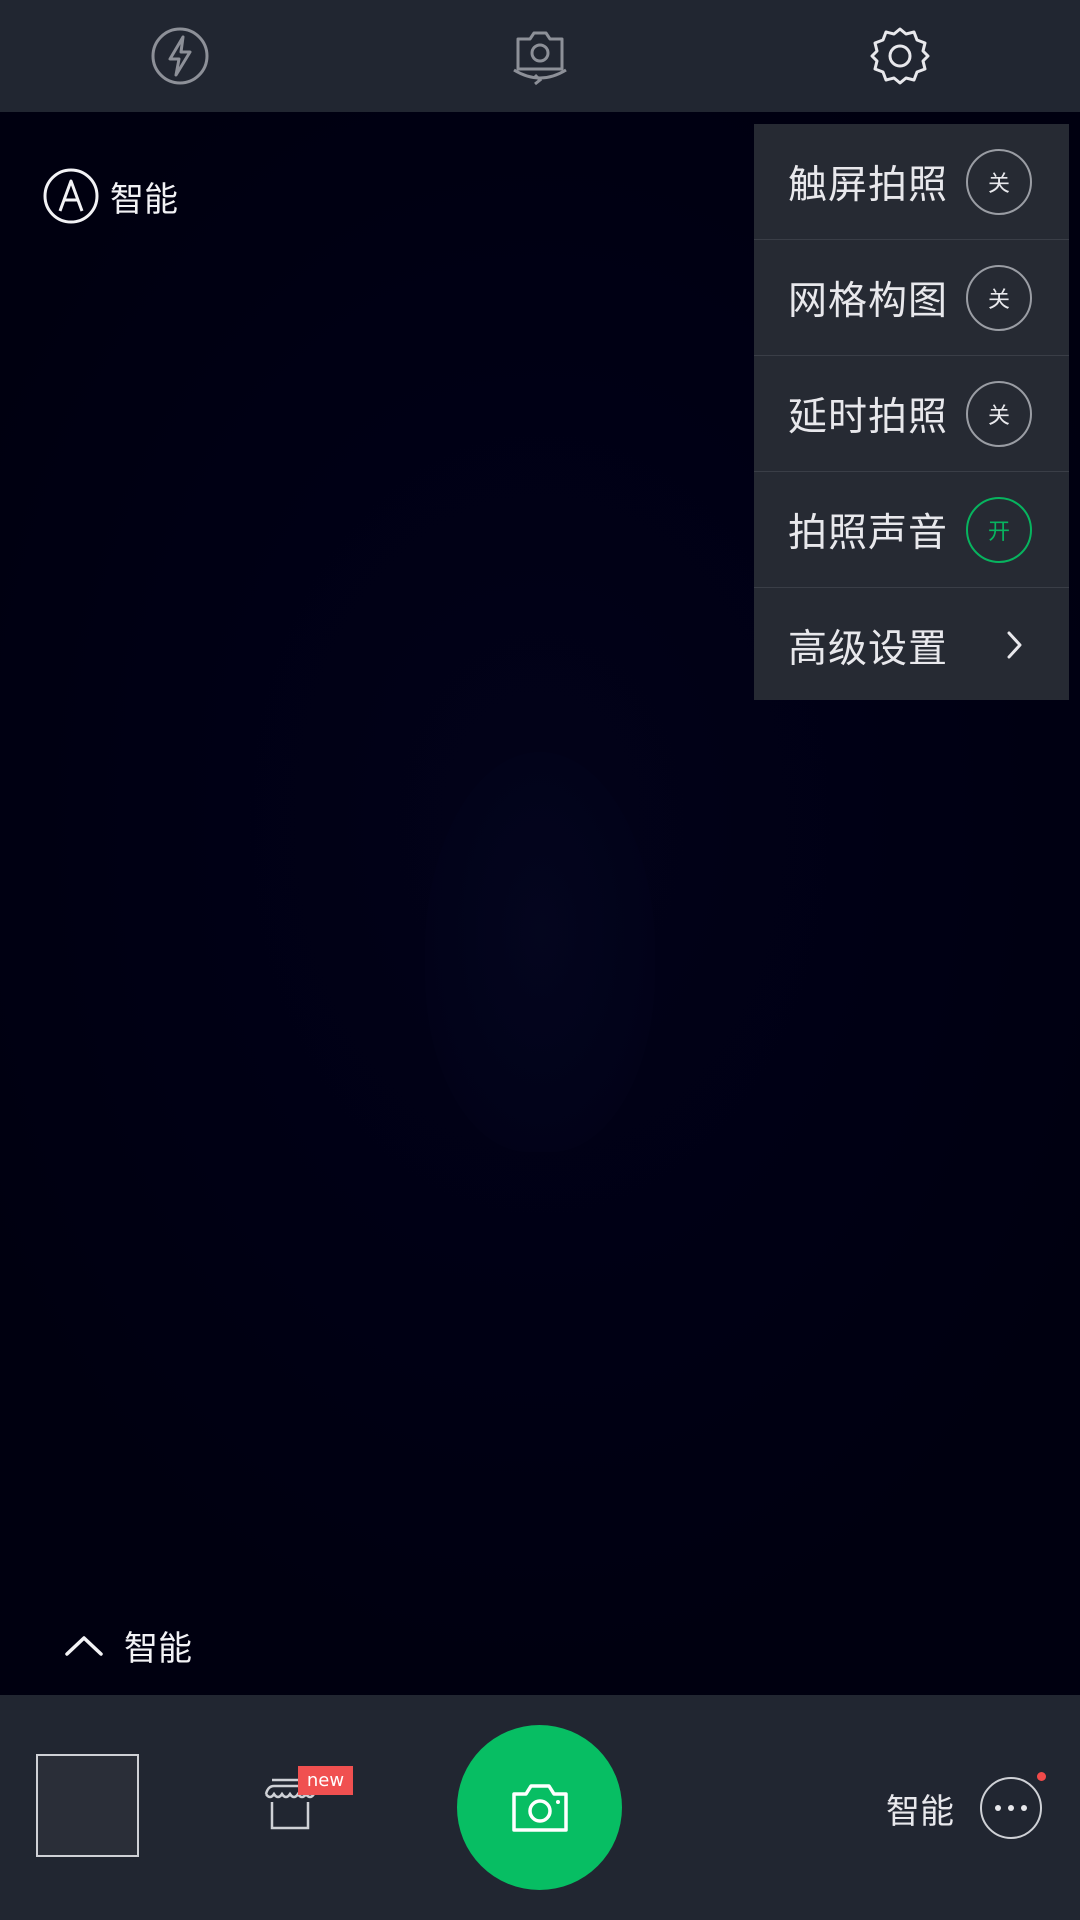 The image size is (1080, 1920). I want to click on flash-off-icon, so click(180, 56).